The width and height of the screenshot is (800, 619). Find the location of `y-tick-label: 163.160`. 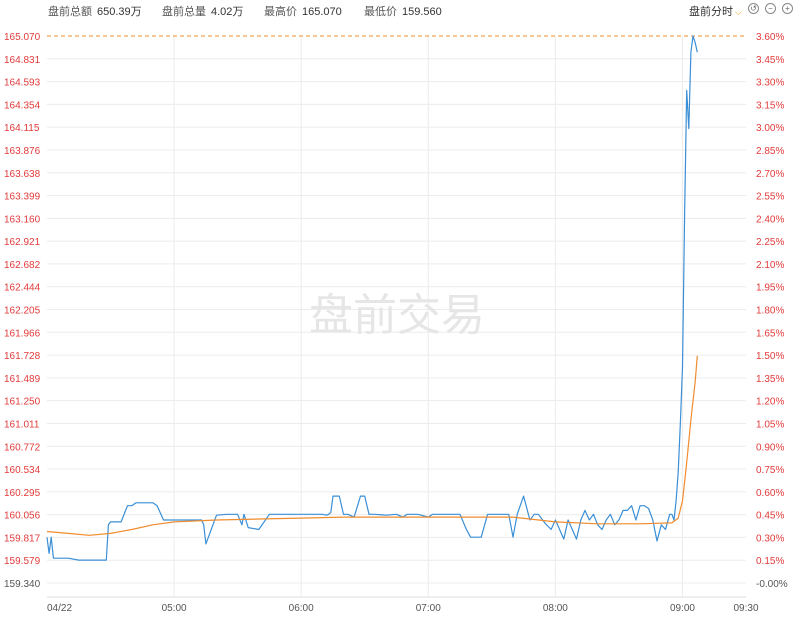

y-tick-label: 163.160 is located at coordinates (22, 219).